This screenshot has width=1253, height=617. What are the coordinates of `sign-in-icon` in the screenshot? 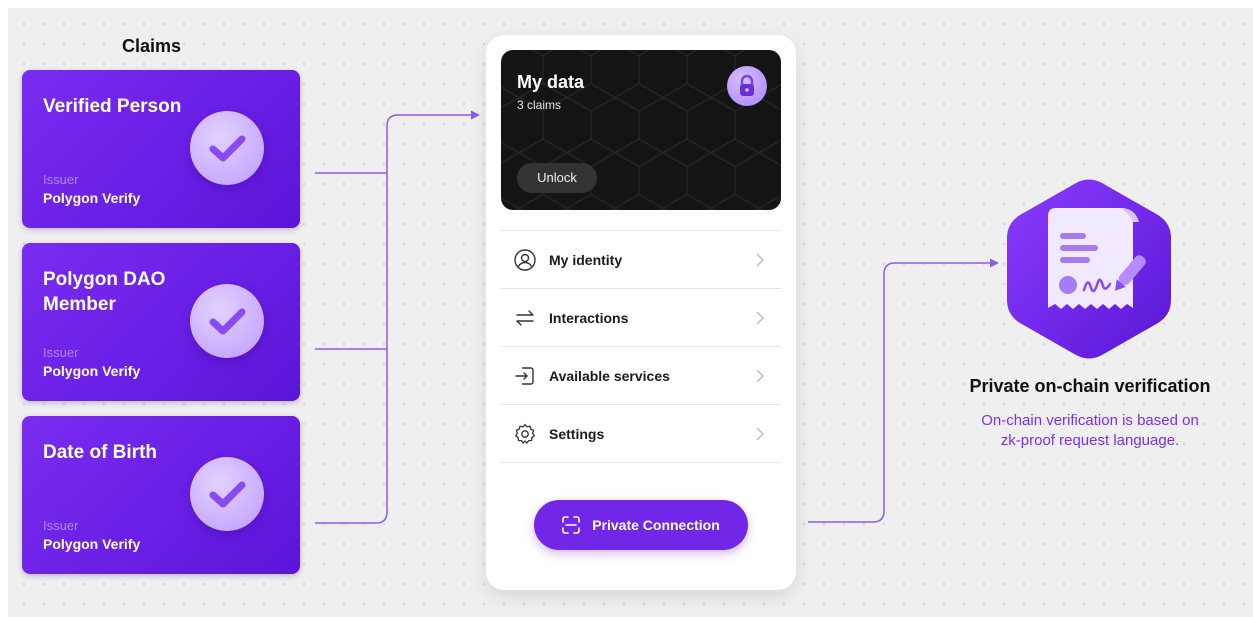 It's located at (524, 375).